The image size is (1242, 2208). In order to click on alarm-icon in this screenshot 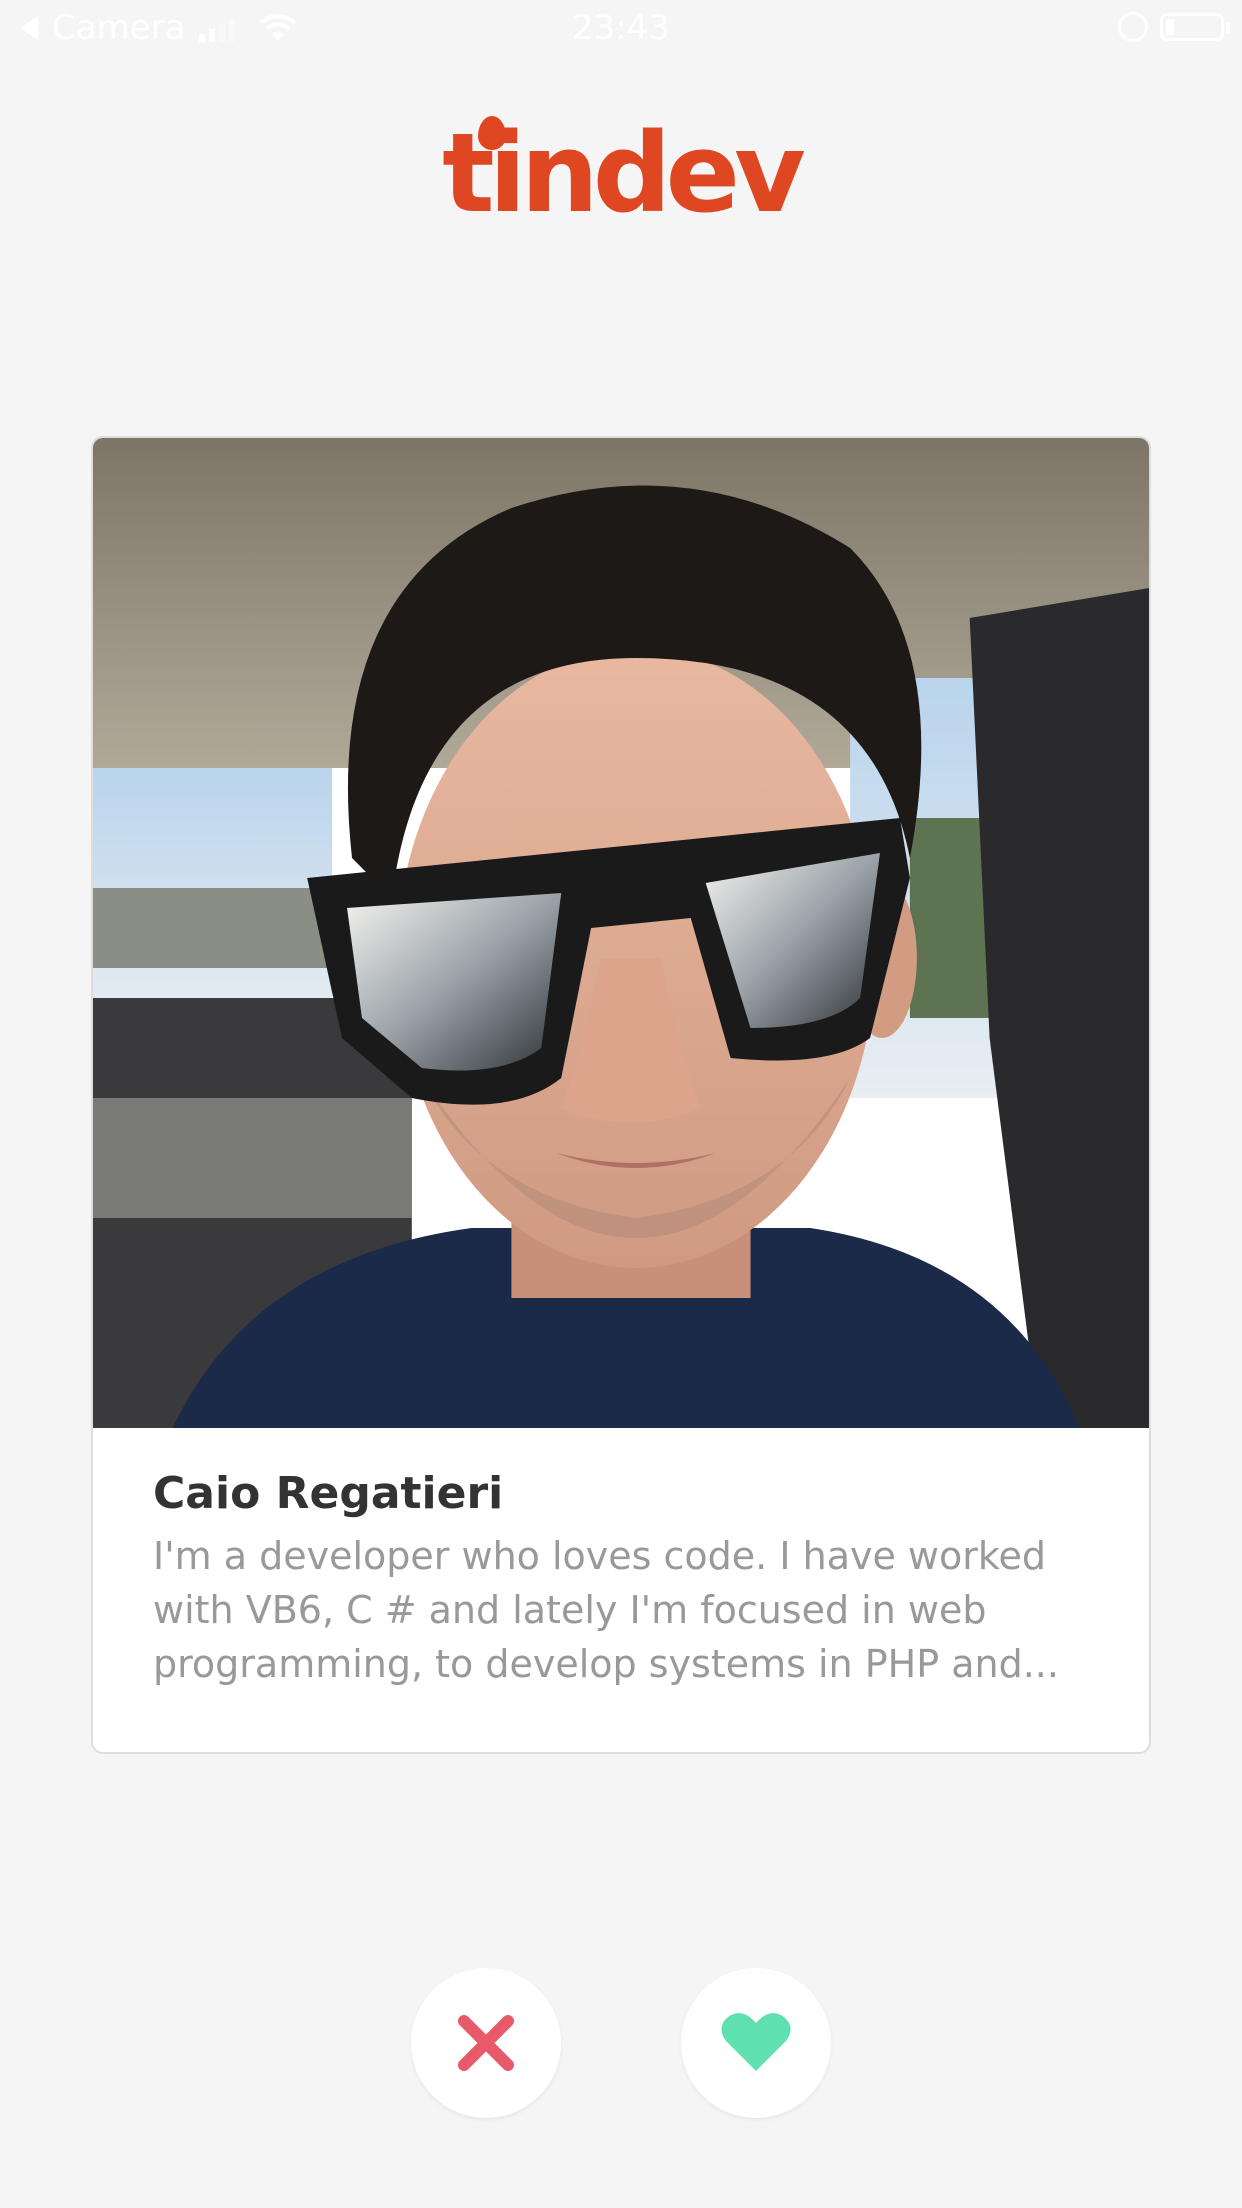, I will do `click(1133, 27)`.